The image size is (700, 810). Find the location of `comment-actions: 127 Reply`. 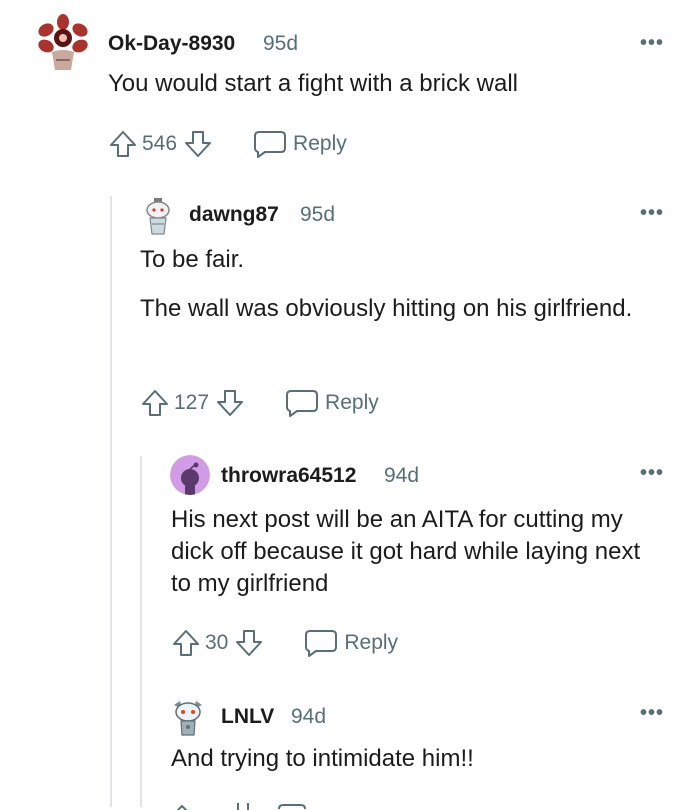

comment-actions: 127 Reply is located at coordinates (259, 403).